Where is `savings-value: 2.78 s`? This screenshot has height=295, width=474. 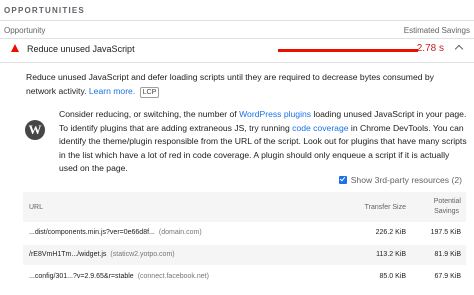
savings-value: 2.78 s is located at coordinates (430, 48).